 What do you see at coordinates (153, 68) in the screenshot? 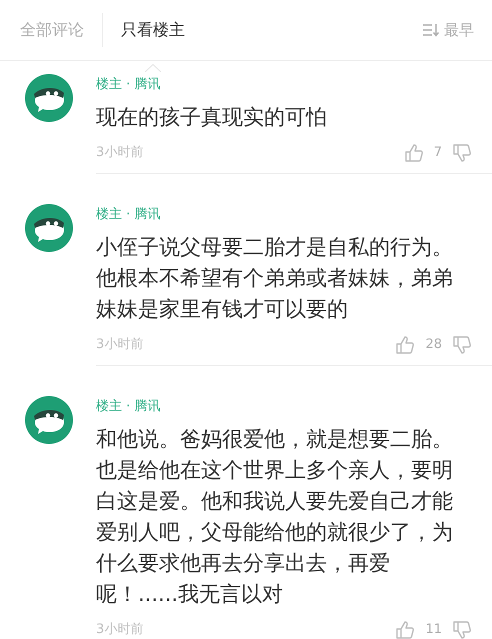
I see `pointer-icon` at bounding box center [153, 68].